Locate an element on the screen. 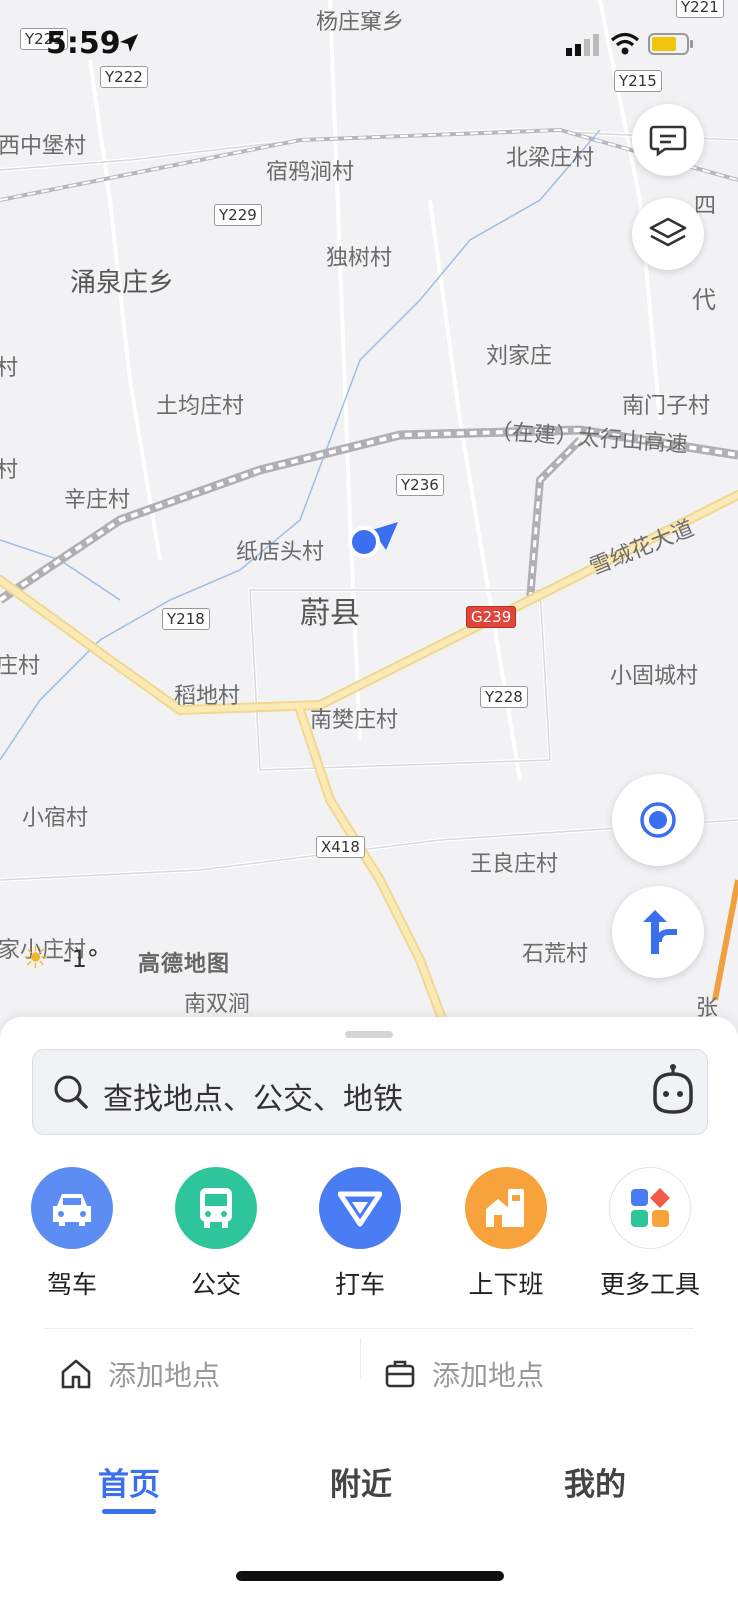 The image size is (738, 1600). locate-me-button is located at coordinates (658, 820).